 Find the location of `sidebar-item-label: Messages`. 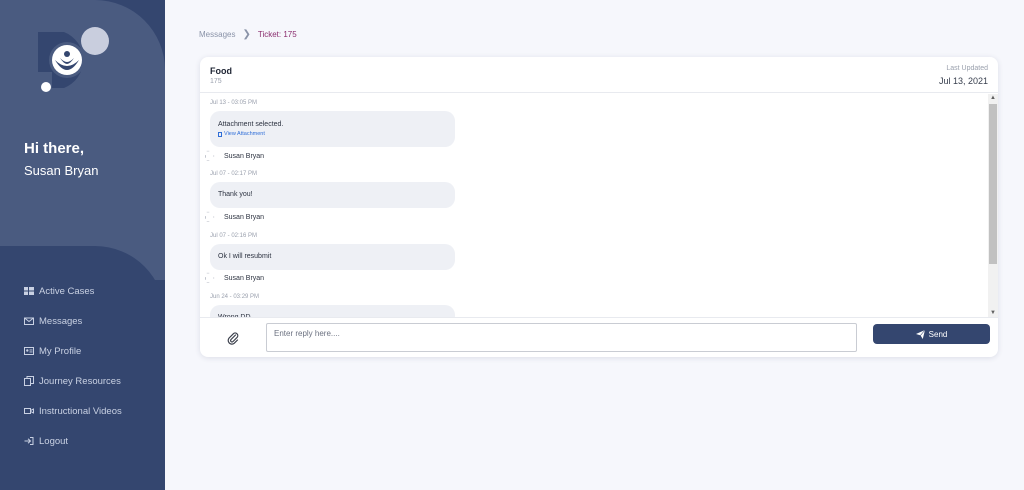

sidebar-item-label: Messages is located at coordinates (61, 321).